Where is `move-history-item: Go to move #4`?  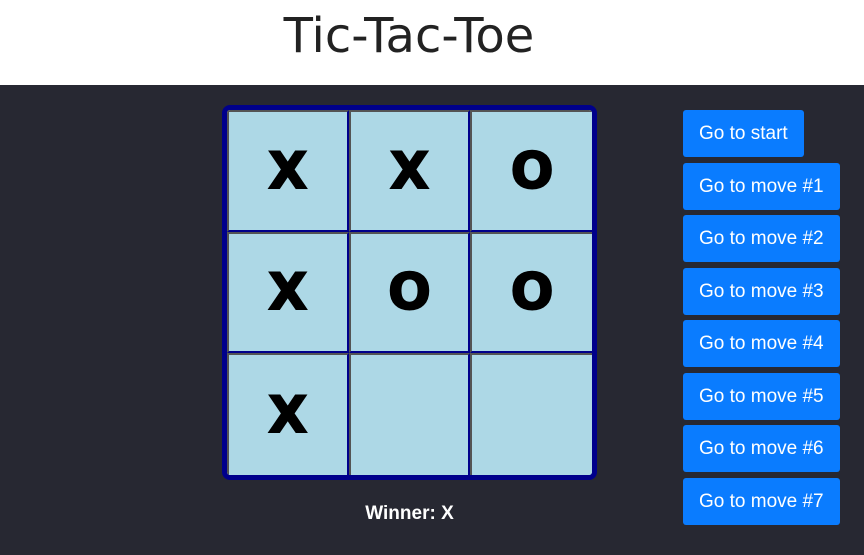 move-history-item: Go to move #4 is located at coordinates (761, 346).